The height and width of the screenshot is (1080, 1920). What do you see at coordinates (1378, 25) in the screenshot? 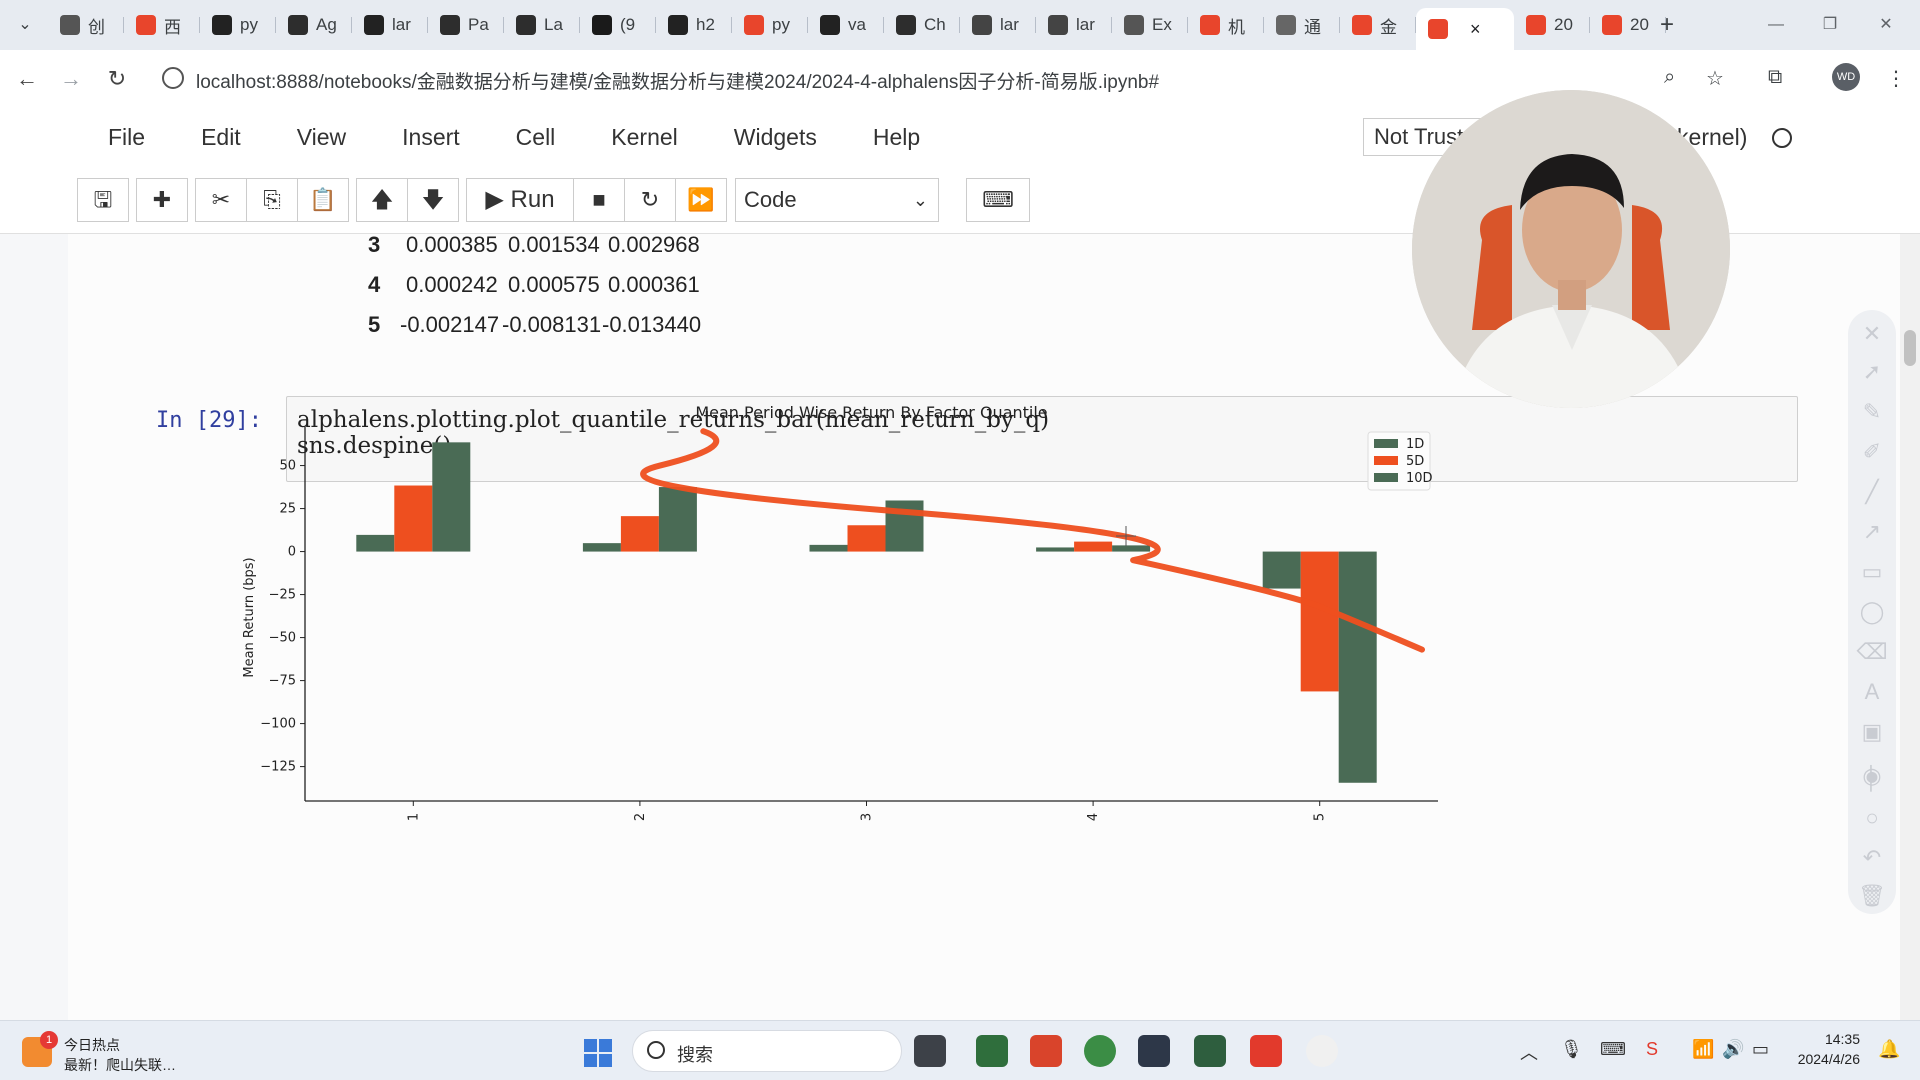
I see `tab-17: 金` at bounding box center [1378, 25].